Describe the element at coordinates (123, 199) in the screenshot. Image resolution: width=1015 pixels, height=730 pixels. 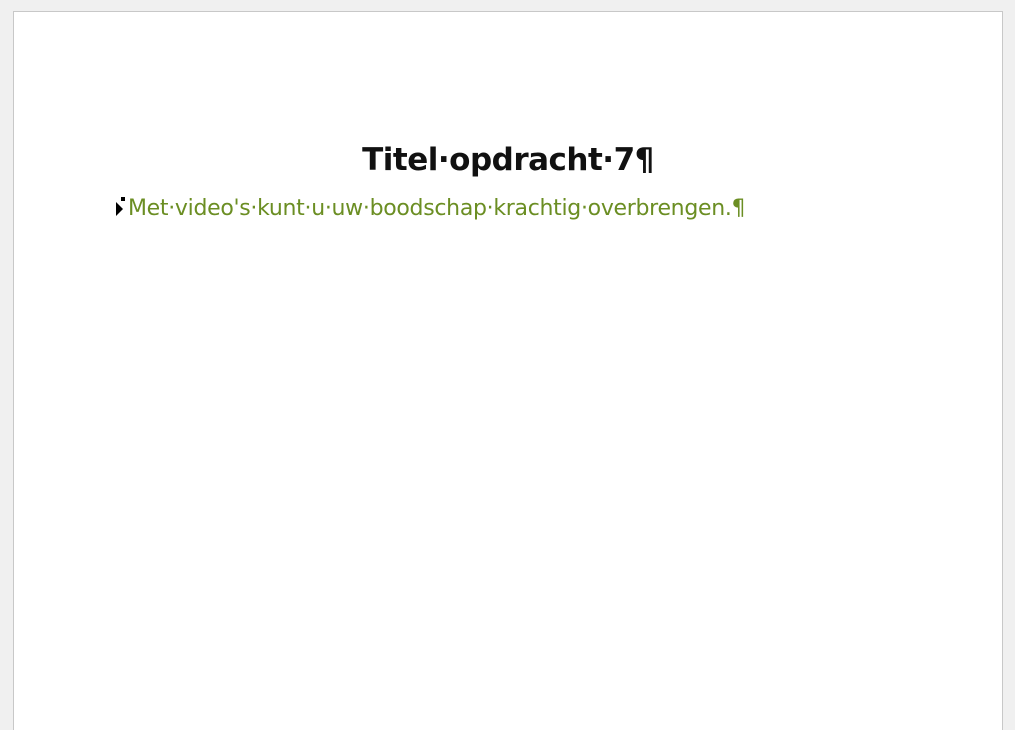
I see `formatting-mark-dot` at that location.